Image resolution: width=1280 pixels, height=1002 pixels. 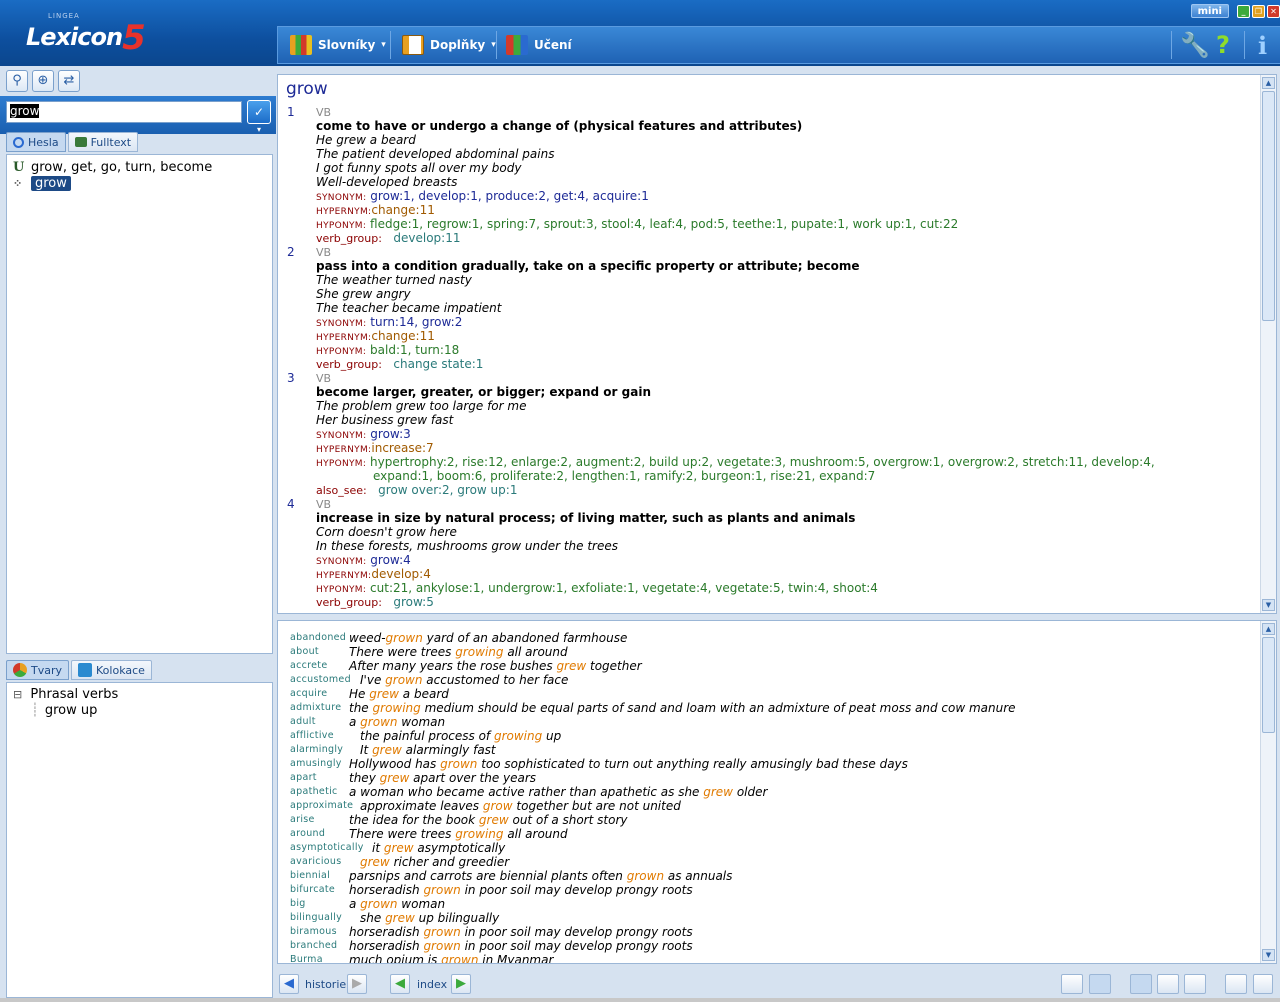 What do you see at coordinates (298, 903) in the screenshot?
I see `collocation-keyword: big` at bounding box center [298, 903].